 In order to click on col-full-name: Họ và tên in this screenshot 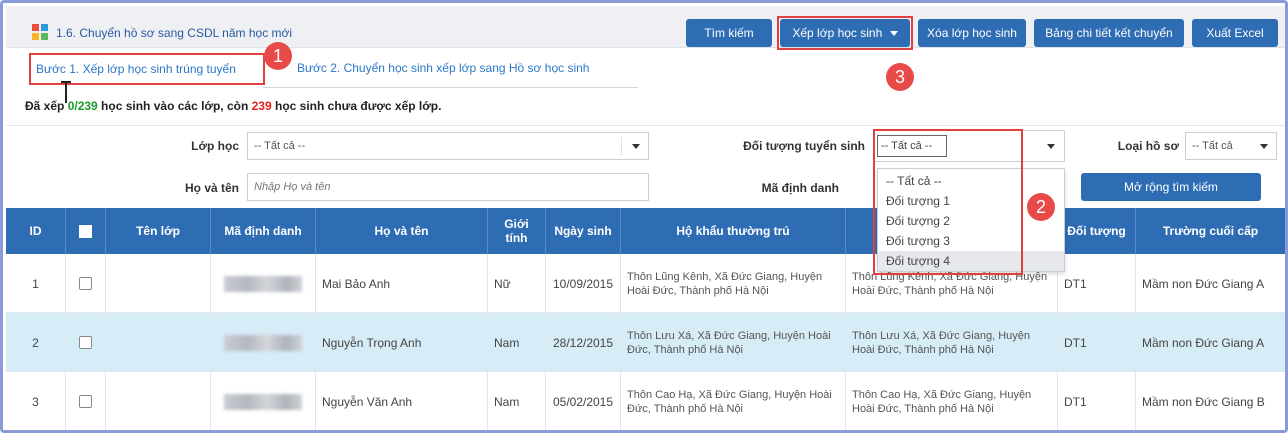, I will do `click(402, 231)`.